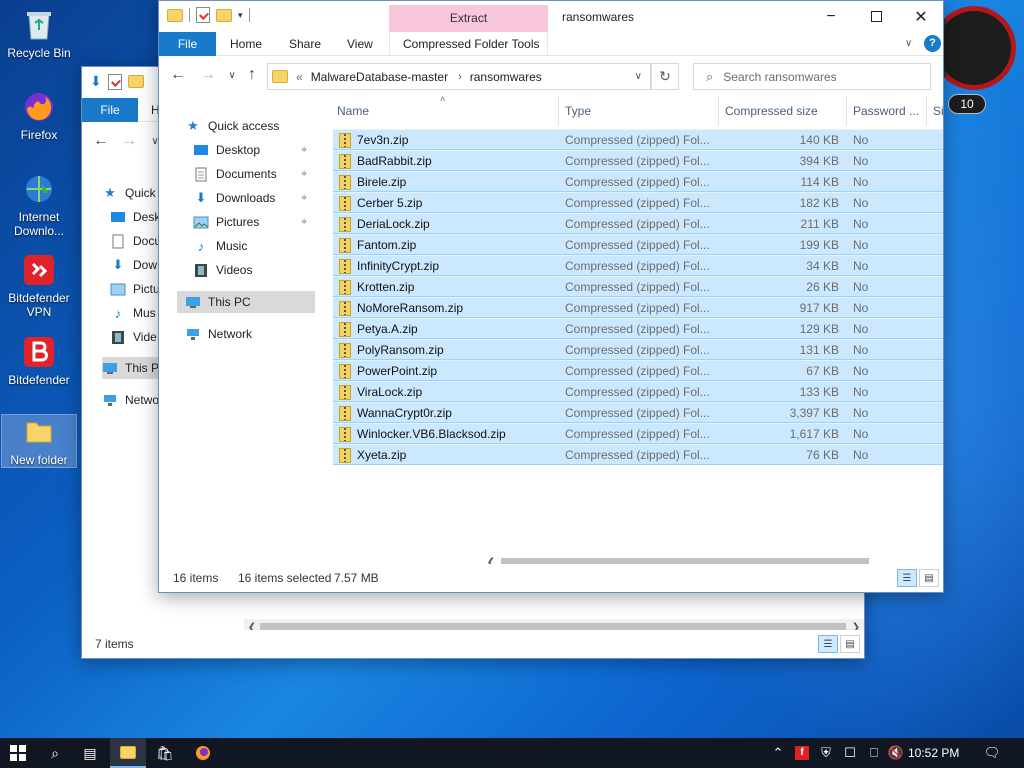 The width and height of the screenshot is (1024, 768). I want to click on recent-chevron-icon: ∨, so click(232, 75).